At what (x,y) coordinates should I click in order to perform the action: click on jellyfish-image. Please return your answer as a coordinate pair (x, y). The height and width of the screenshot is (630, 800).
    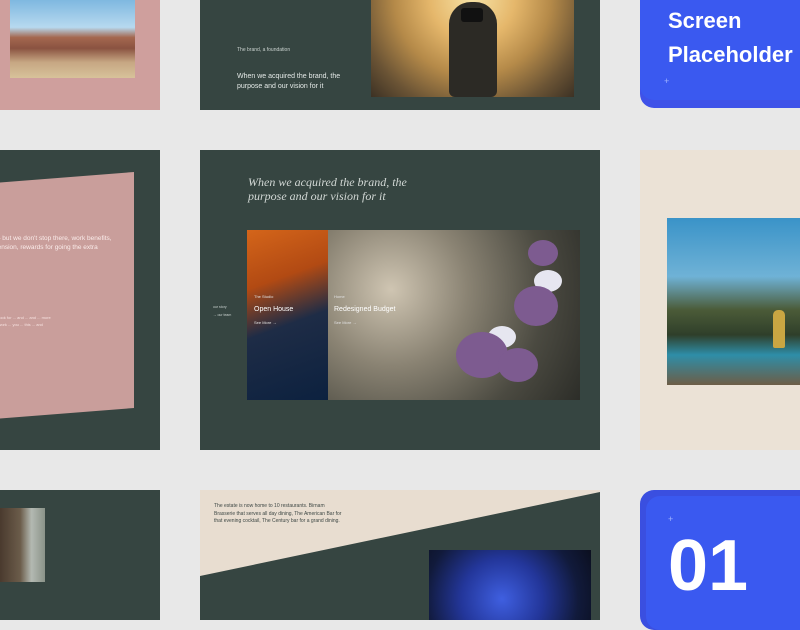
    Looking at the image, I should click on (510, 585).